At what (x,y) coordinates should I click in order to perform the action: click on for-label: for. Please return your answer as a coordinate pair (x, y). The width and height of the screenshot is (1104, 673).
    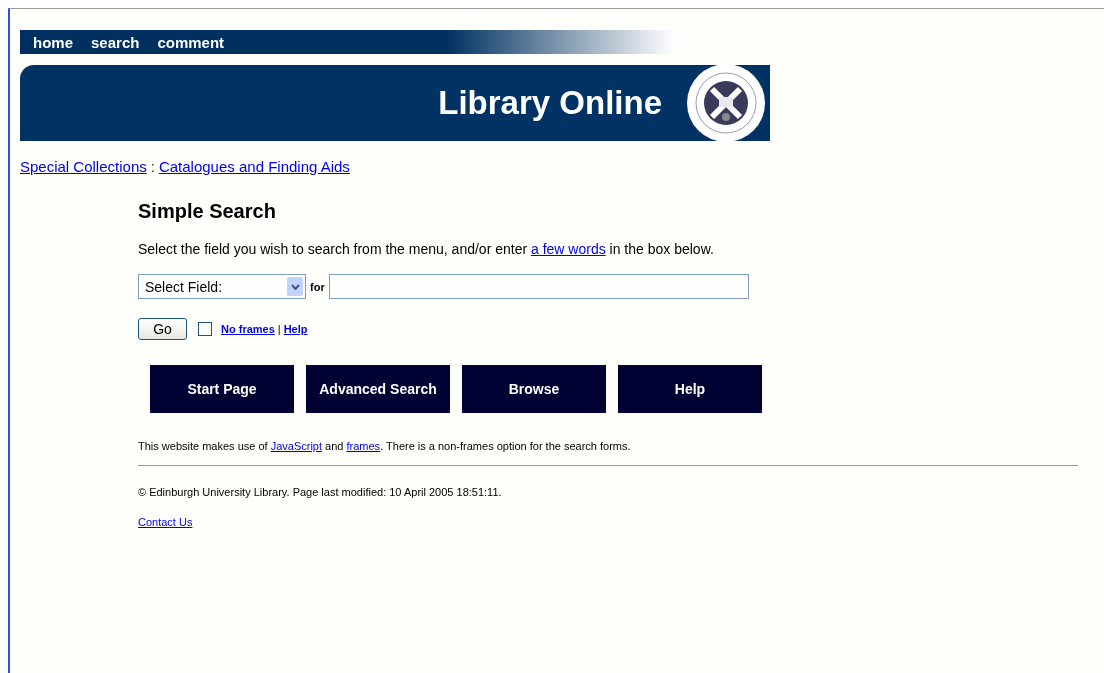
    Looking at the image, I should click on (317, 286).